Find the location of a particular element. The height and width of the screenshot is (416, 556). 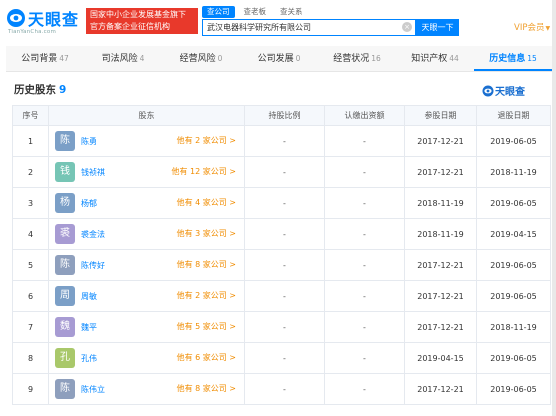

avatar: 周 is located at coordinates (65, 296).